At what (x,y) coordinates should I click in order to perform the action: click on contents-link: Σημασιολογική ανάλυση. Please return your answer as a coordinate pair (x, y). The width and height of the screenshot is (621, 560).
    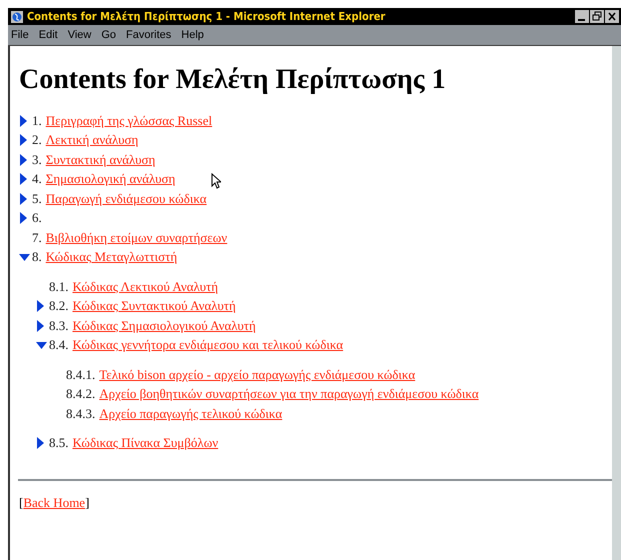
    Looking at the image, I should click on (111, 179).